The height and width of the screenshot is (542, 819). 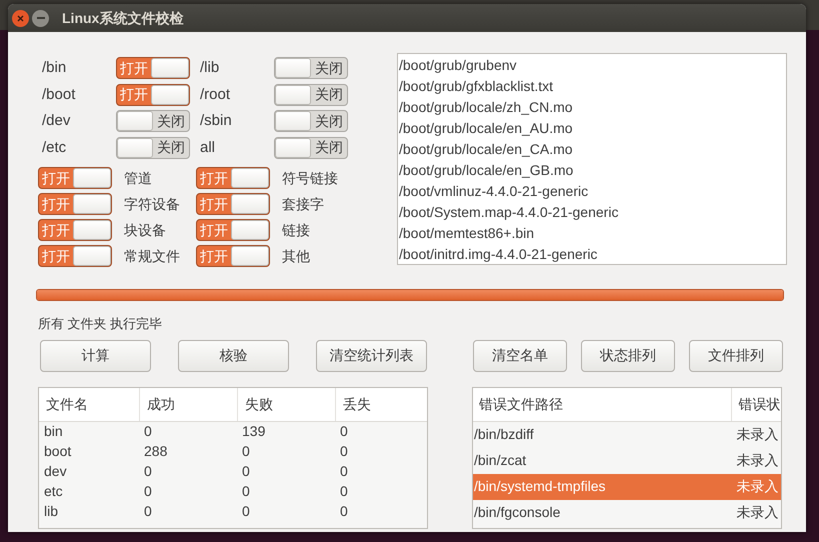 I want to click on list-item: /boot/grub/locale/en_AU.mo, so click(x=592, y=128).